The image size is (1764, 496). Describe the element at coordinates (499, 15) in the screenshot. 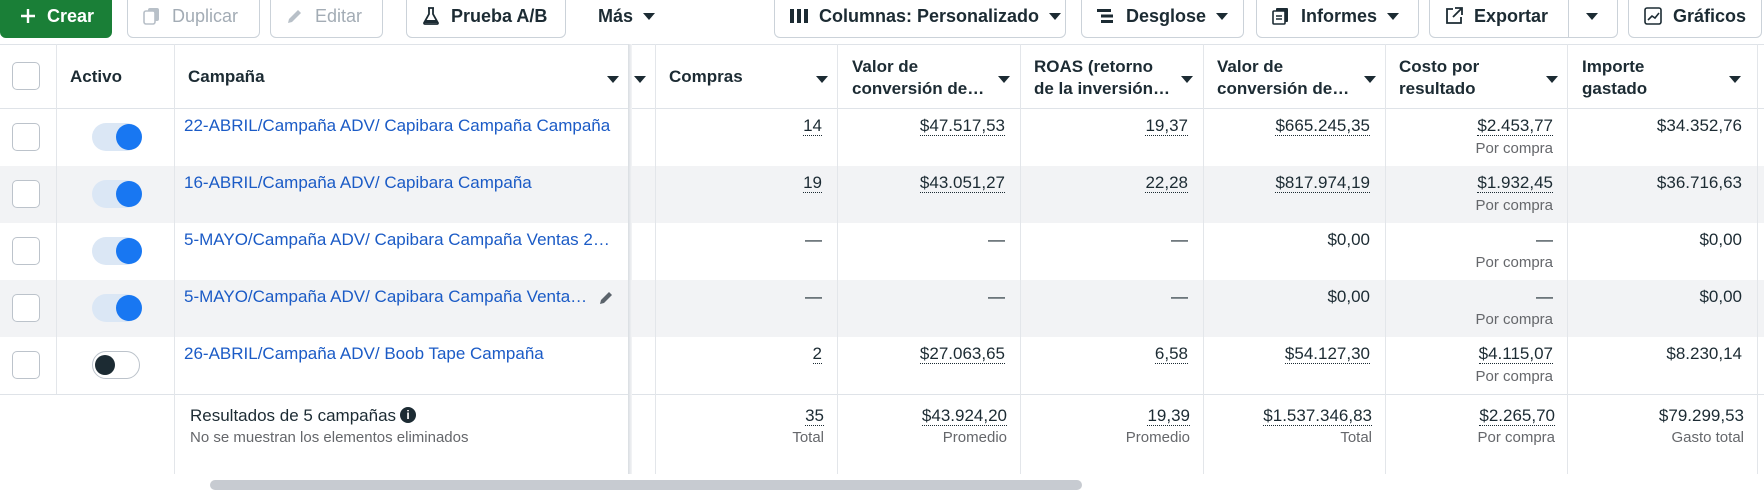

I see `ab-test-label: Prueba A/B` at that location.